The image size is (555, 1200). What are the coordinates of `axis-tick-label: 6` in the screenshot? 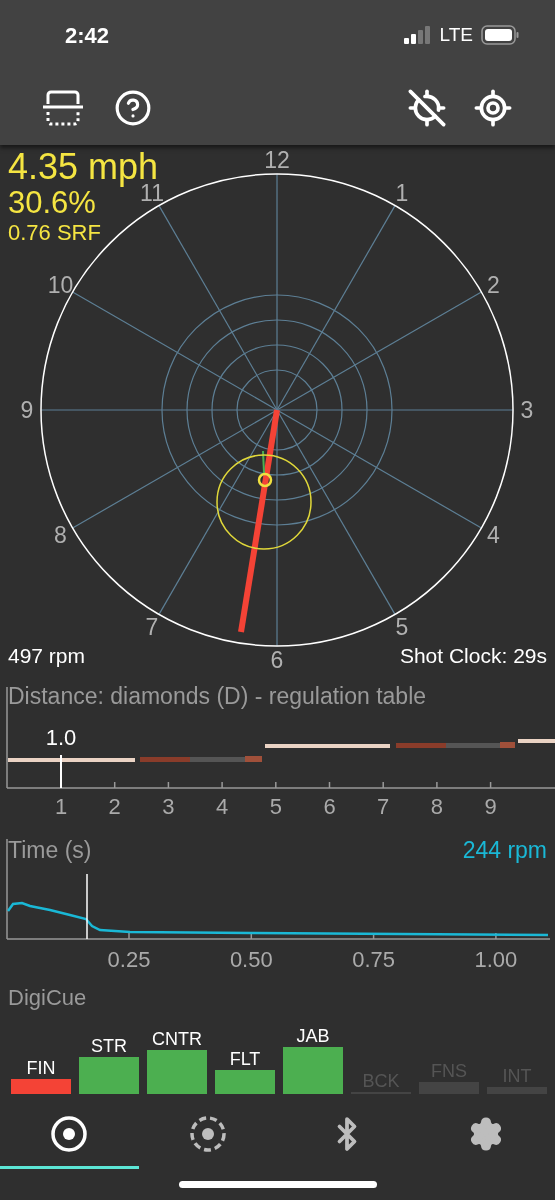 It's located at (329, 806).